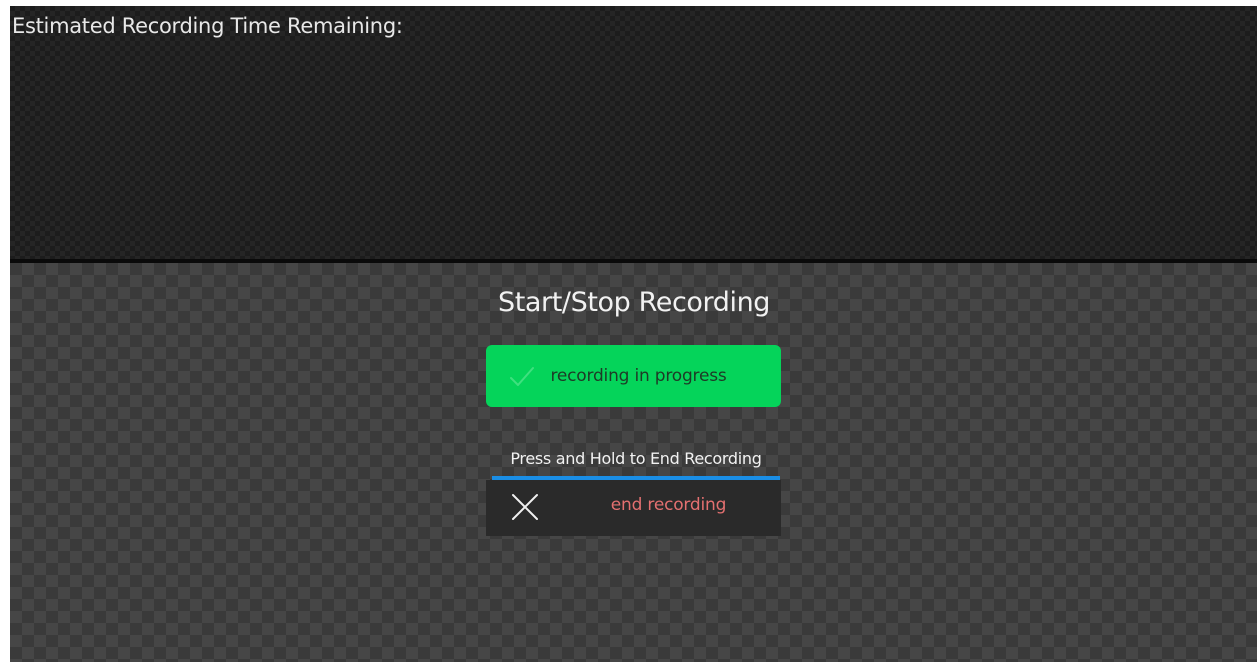  Describe the element at coordinates (525, 507) in the screenshot. I see `close-icon` at that location.